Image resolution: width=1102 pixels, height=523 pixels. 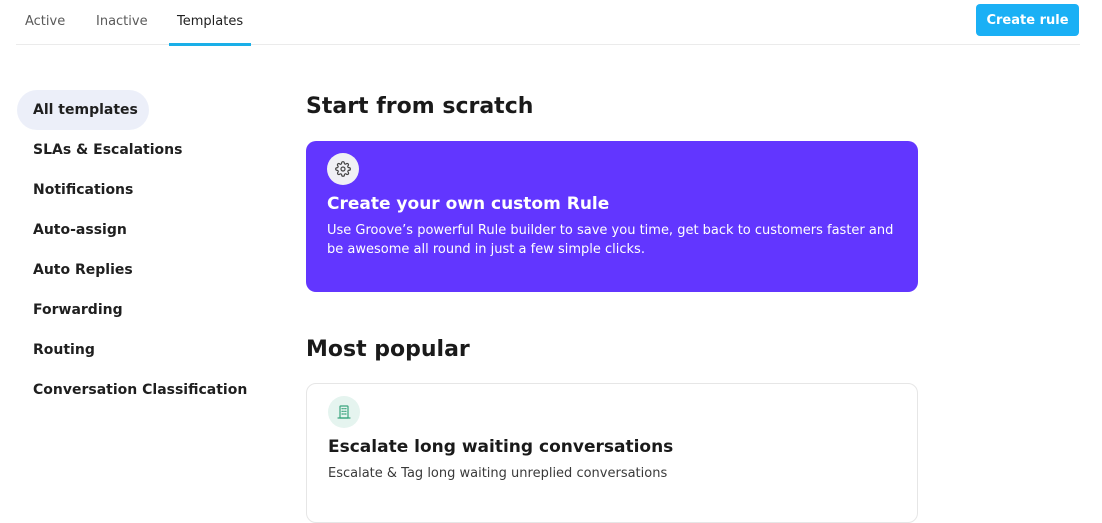 I want to click on sidebar-item-auto-assign: Auto-assign, so click(x=127, y=230).